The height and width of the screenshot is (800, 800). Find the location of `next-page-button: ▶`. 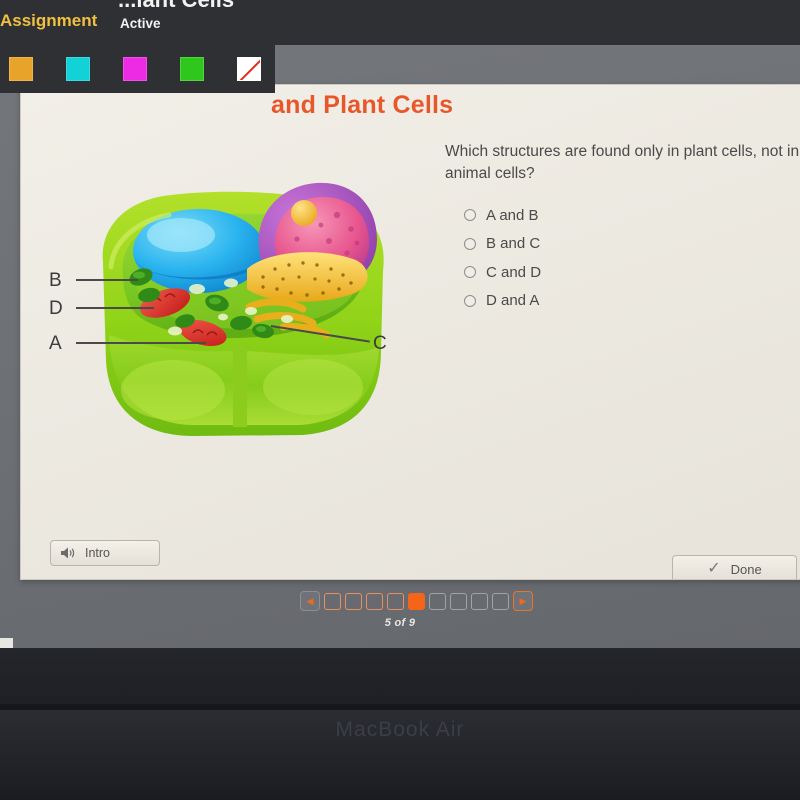

next-page-button: ▶ is located at coordinates (523, 601).